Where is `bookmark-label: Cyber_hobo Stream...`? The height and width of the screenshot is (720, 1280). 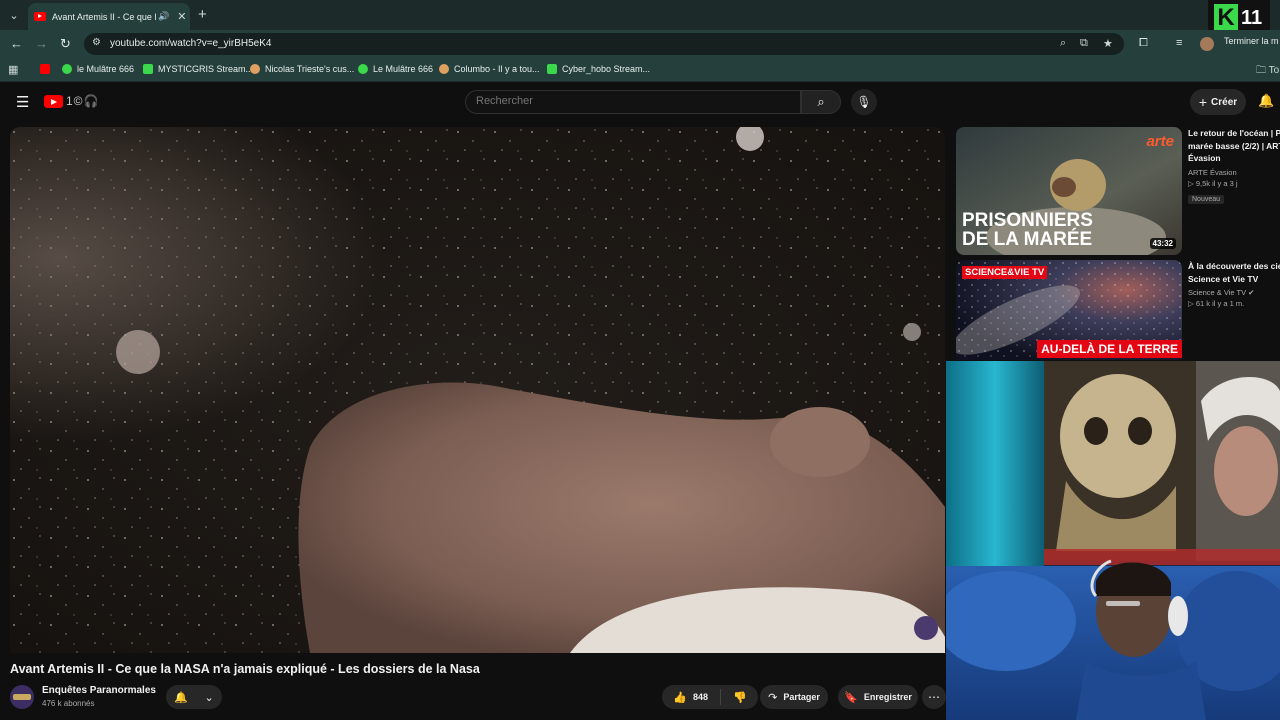
bookmark-label: Cyber_hobo Stream... is located at coordinates (606, 69).